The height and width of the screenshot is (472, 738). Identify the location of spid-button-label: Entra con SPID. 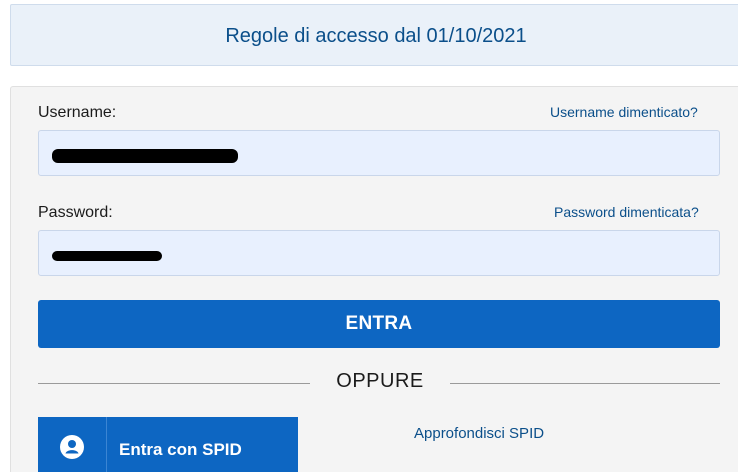
(180, 449).